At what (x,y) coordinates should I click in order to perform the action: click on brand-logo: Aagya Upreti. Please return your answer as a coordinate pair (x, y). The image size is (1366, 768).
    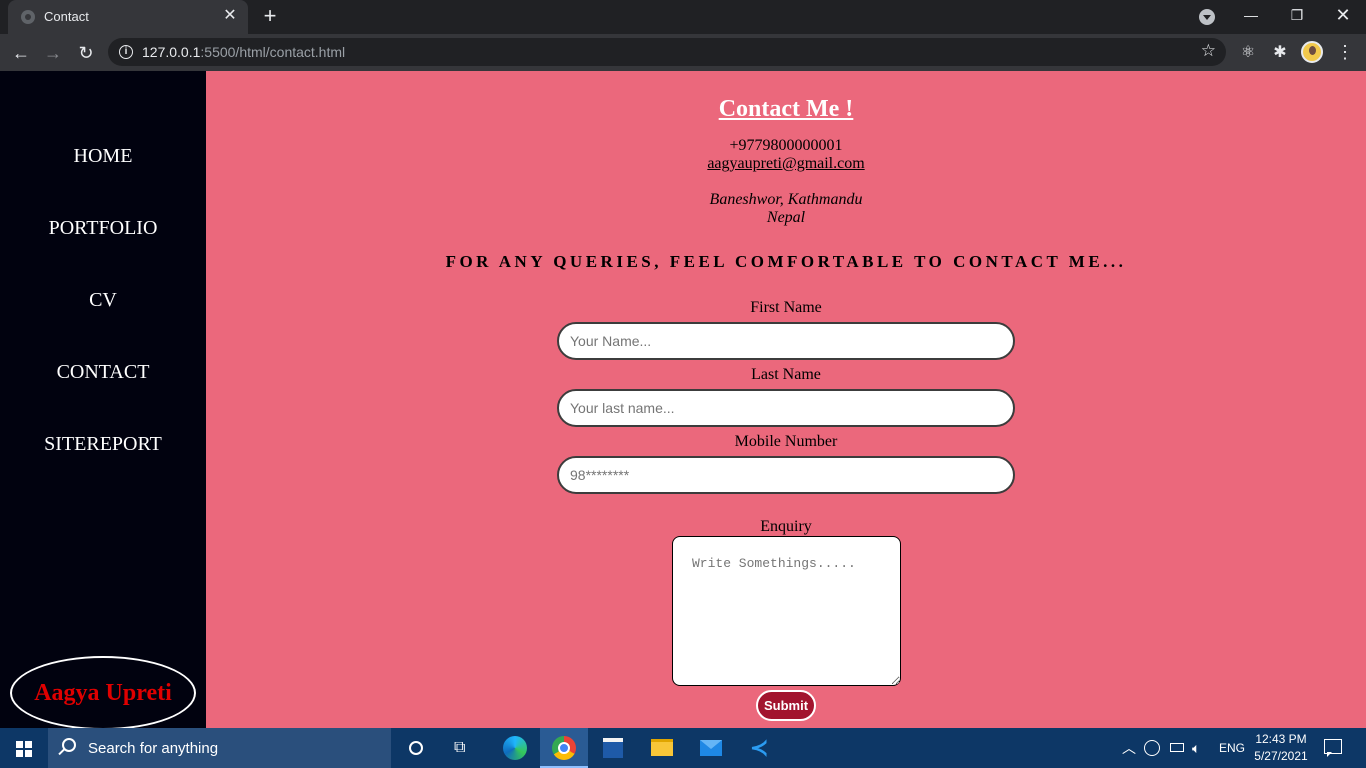
    Looking at the image, I should click on (103, 692).